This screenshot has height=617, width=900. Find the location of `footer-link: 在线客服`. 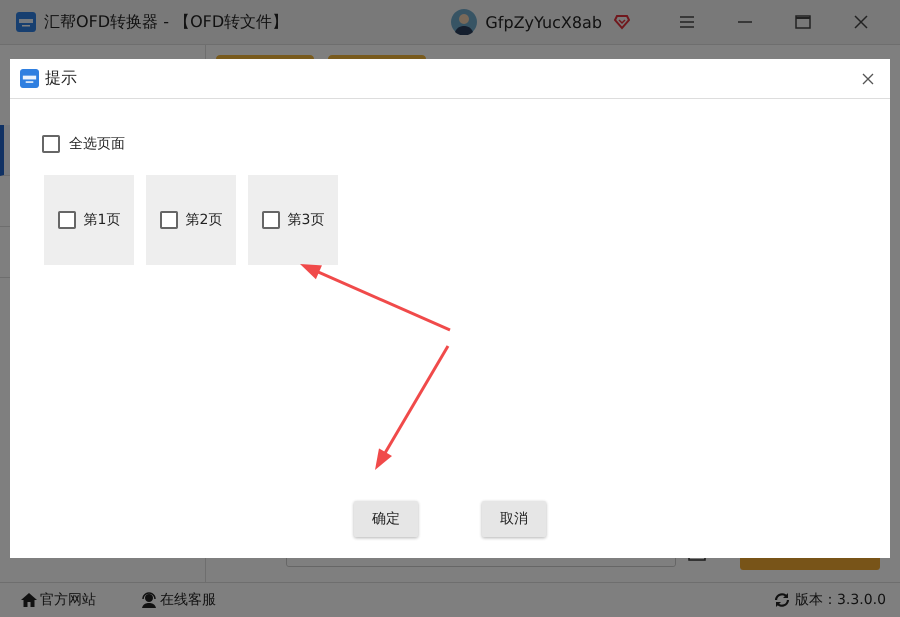

footer-link: 在线客服 is located at coordinates (188, 600).